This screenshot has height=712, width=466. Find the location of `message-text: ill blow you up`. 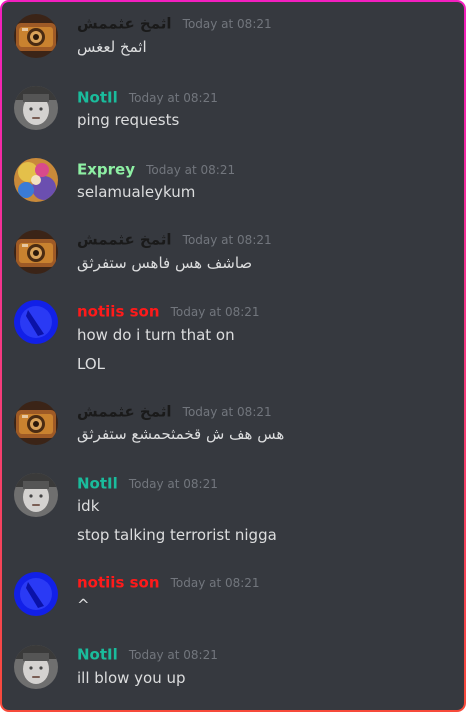

message-text: ill blow you up is located at coordinates (131, 678).